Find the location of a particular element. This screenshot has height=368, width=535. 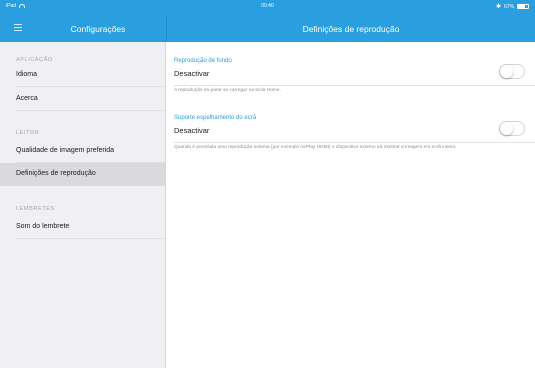

sidebar-item-qualidade-imagem: Qualidade de imagem preferida is located at coordinates (82, 151).